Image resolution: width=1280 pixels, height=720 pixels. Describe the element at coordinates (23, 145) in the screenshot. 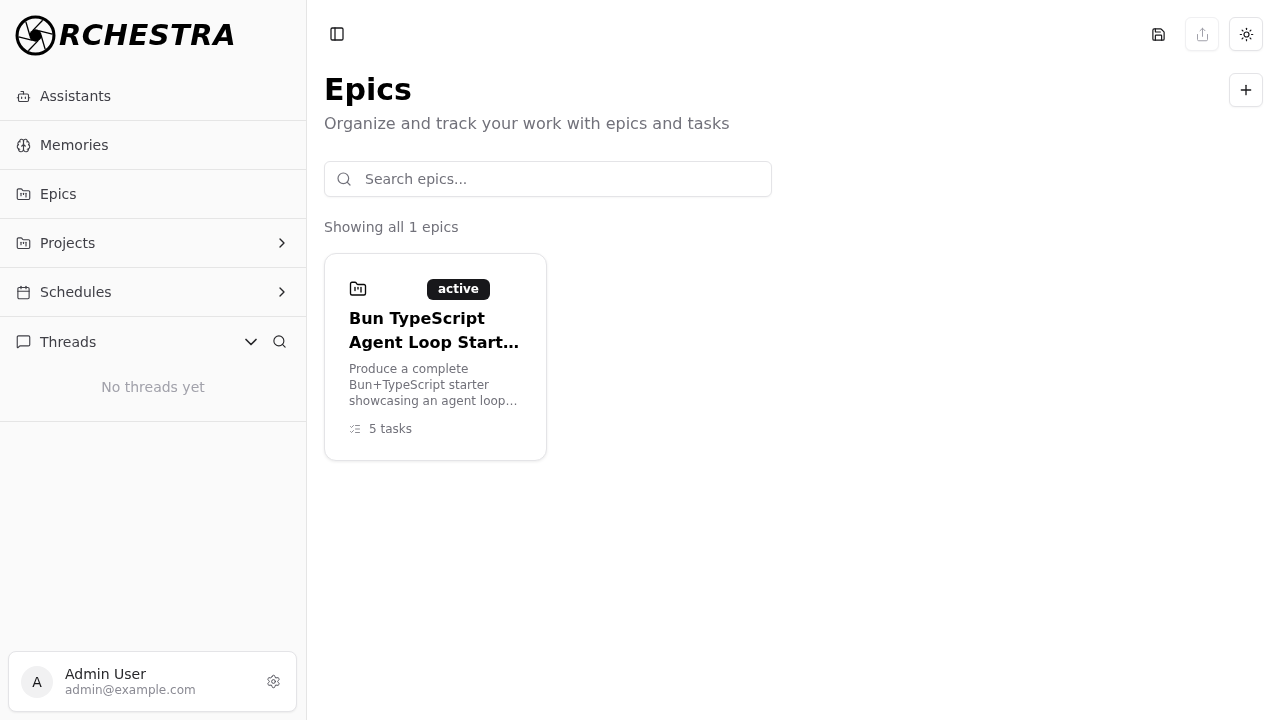

I see `brain-icon` at that location.